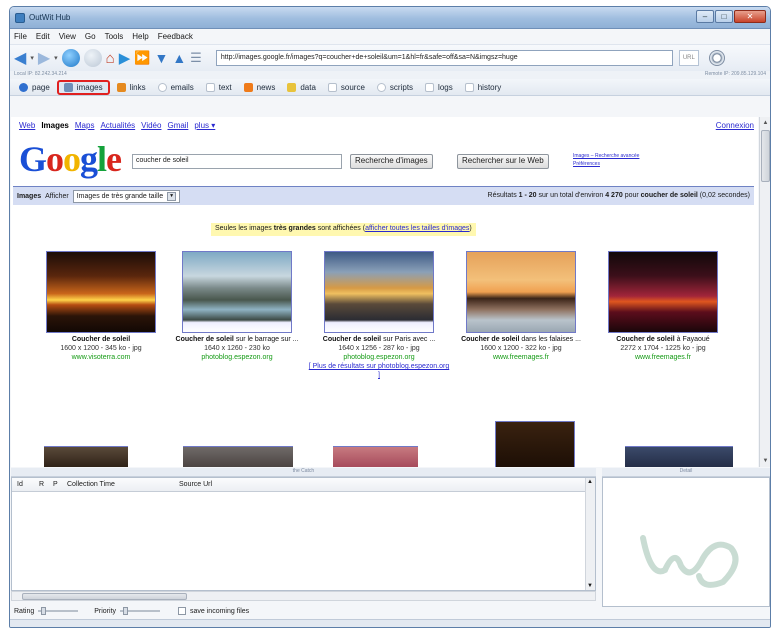 The width and height of the screenshot is (779, 633). Describe the element at coordinates (238, 456) in the screenshot. I see `image-result-7-partial` at that location.